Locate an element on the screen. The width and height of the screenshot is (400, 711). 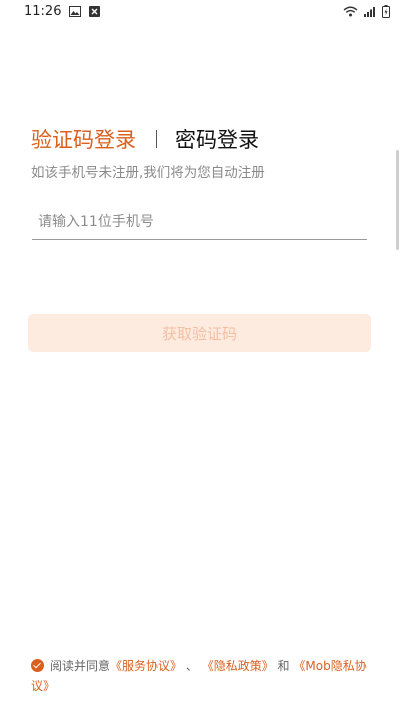
status-right is located at coordinates (366, 11).